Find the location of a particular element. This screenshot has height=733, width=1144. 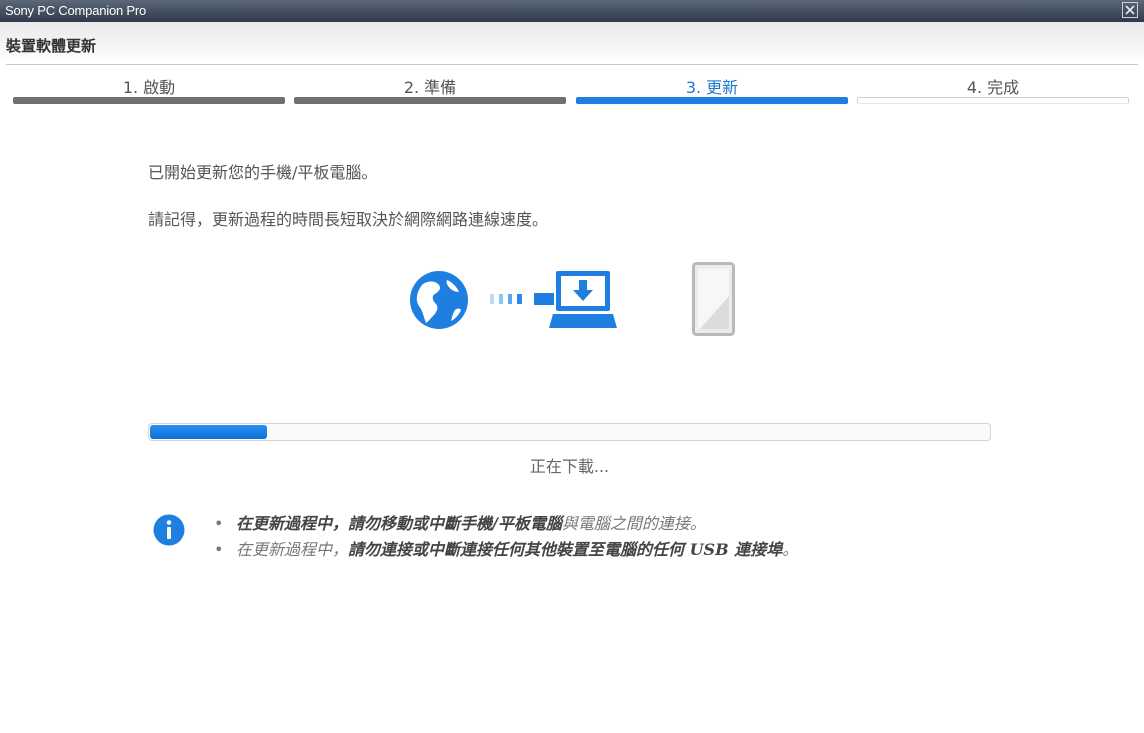

list-item: • 在更新過程中，請勿移動或中斷手機/平板電腦與電腦之間的連接。 is located at coordinates (506, 525).